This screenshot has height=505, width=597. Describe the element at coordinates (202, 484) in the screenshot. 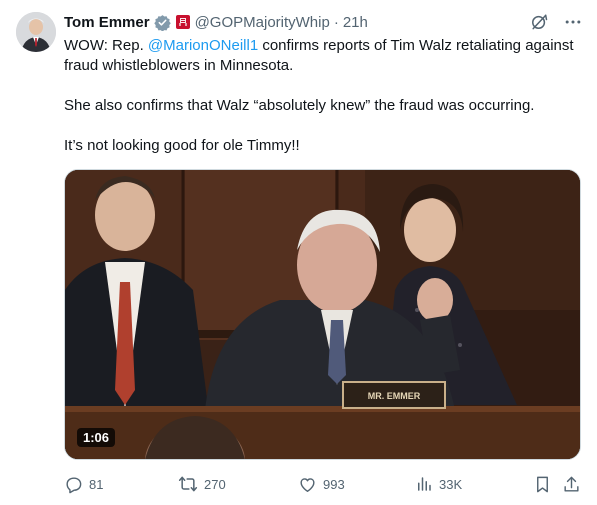

I see `repost-button: 270` at that location.